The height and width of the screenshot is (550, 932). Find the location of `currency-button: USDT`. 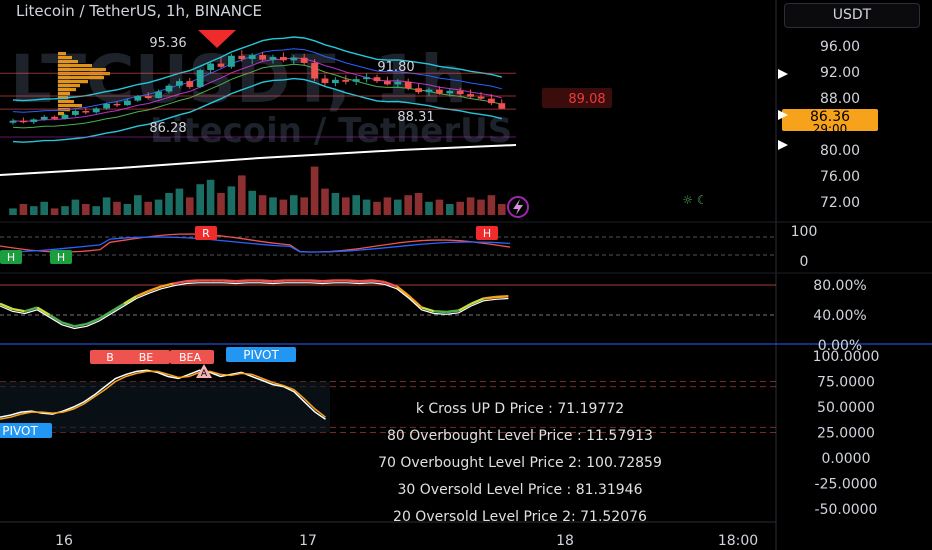

currency-button: USDT is located at coordinates (852, 15).